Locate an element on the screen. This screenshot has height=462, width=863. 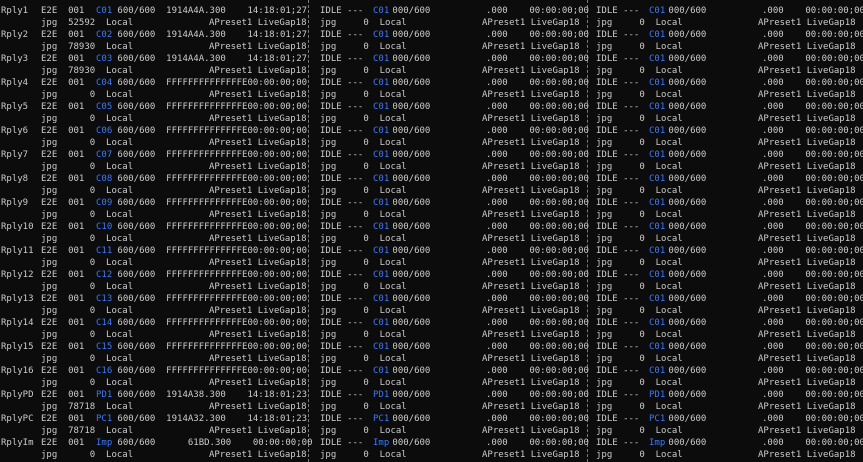
panel1-detail: jpg 52592 Local APreset1 LiveGap18 is located at coordinates (174, 23).